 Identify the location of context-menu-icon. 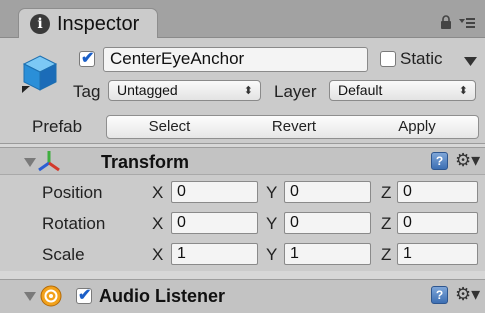
(467, 22).